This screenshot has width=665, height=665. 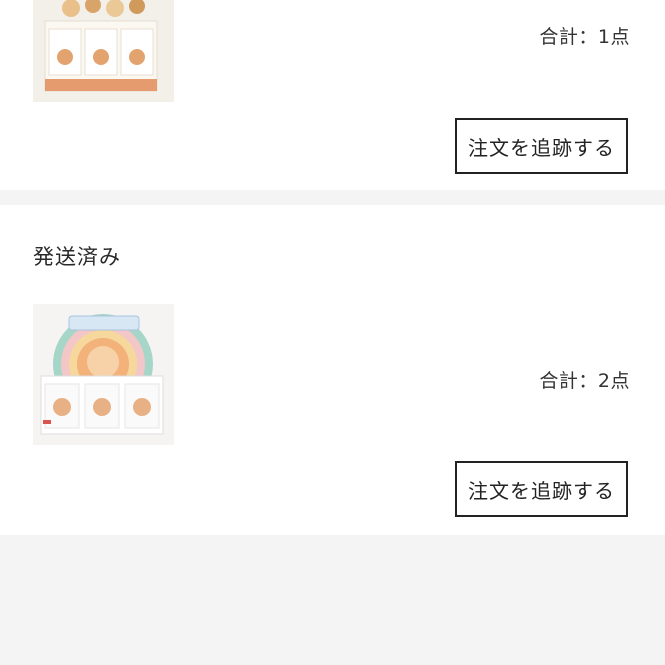 I want to click on order-status: 発送済み, so click(x=77, y=257).